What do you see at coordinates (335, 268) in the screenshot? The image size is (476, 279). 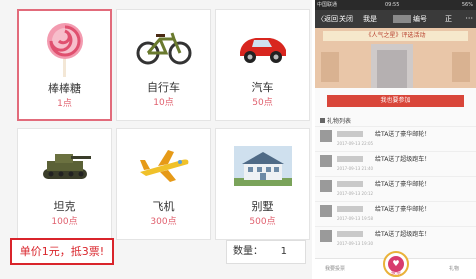 I see `tab-my-vote: 我要投票` at bounding box center [335, 268].